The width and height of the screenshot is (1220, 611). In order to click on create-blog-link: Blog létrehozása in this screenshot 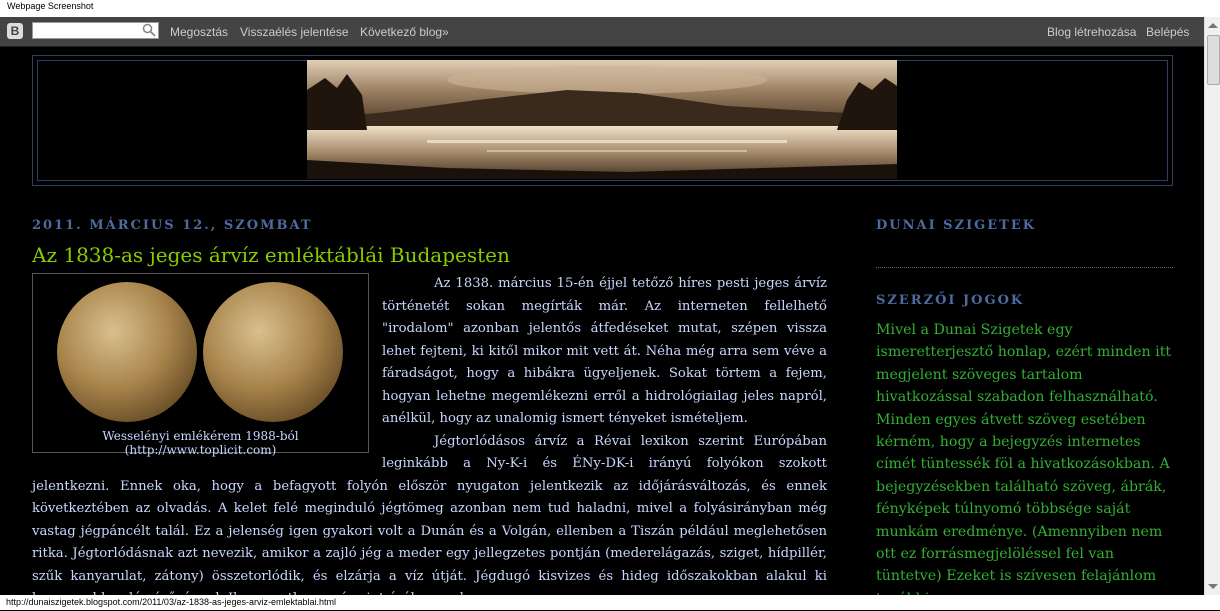, I will do `click(1091, 32)`.